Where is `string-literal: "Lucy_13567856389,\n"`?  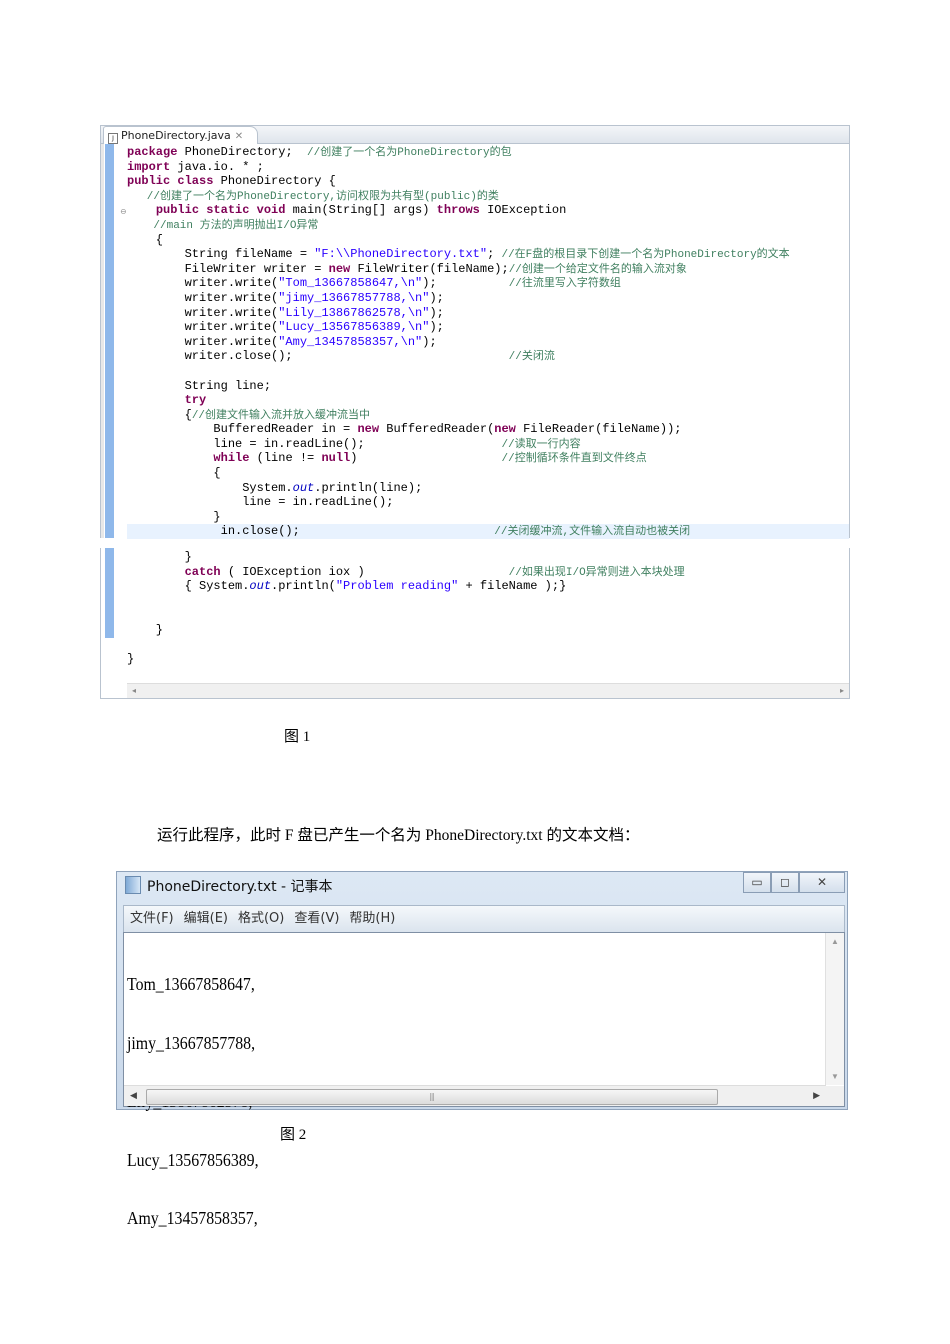
string-literal: "Lucy_13567856389,\n" is located at coordinates (354, 327).